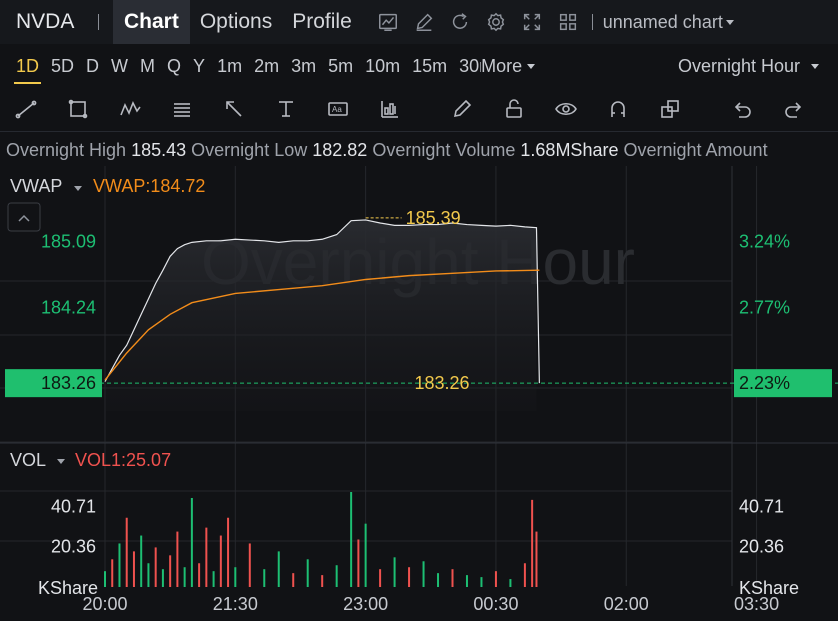 Image resolution: width=838 pixels, height=621 pixels. What do you see at coordinates (68, 383) in the screenshot?
I see `current-price-tag-text: 183.26` at bounding box center [68, 383].